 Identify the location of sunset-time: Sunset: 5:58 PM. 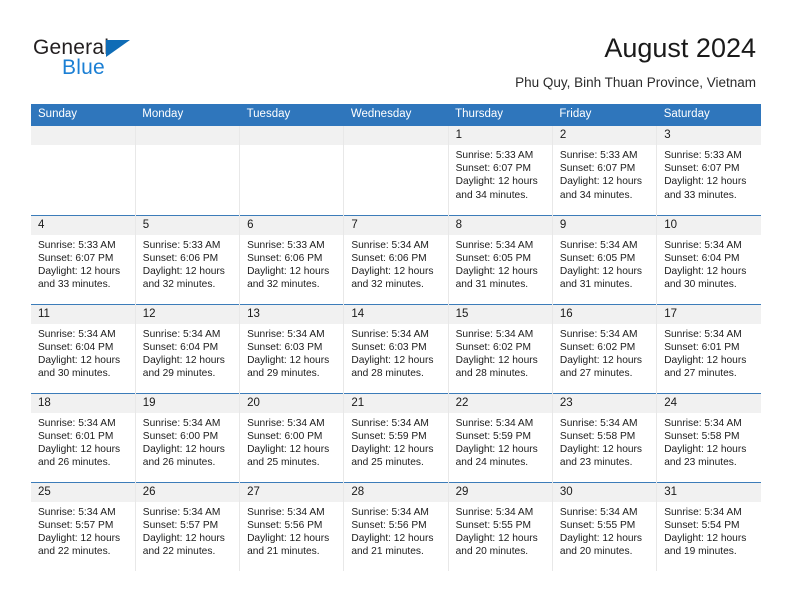
(597, 436).